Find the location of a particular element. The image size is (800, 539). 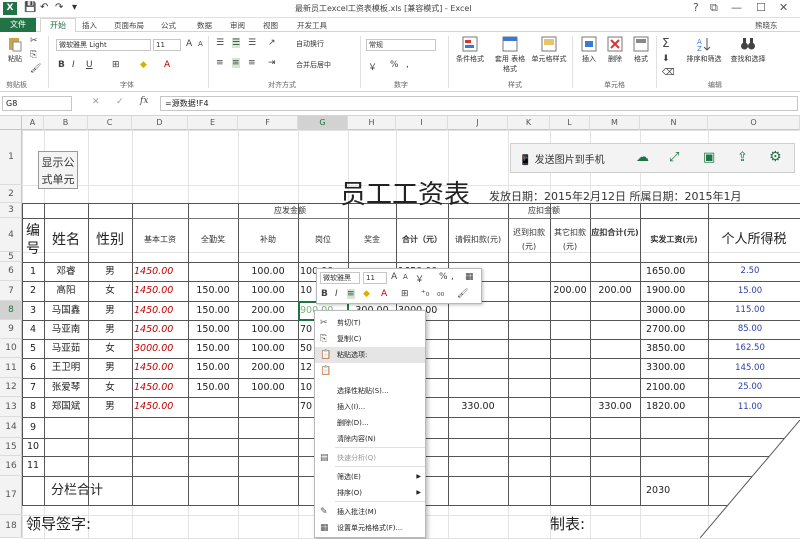

header-tax: 个人所得税 is located at coordinates (754, 240).